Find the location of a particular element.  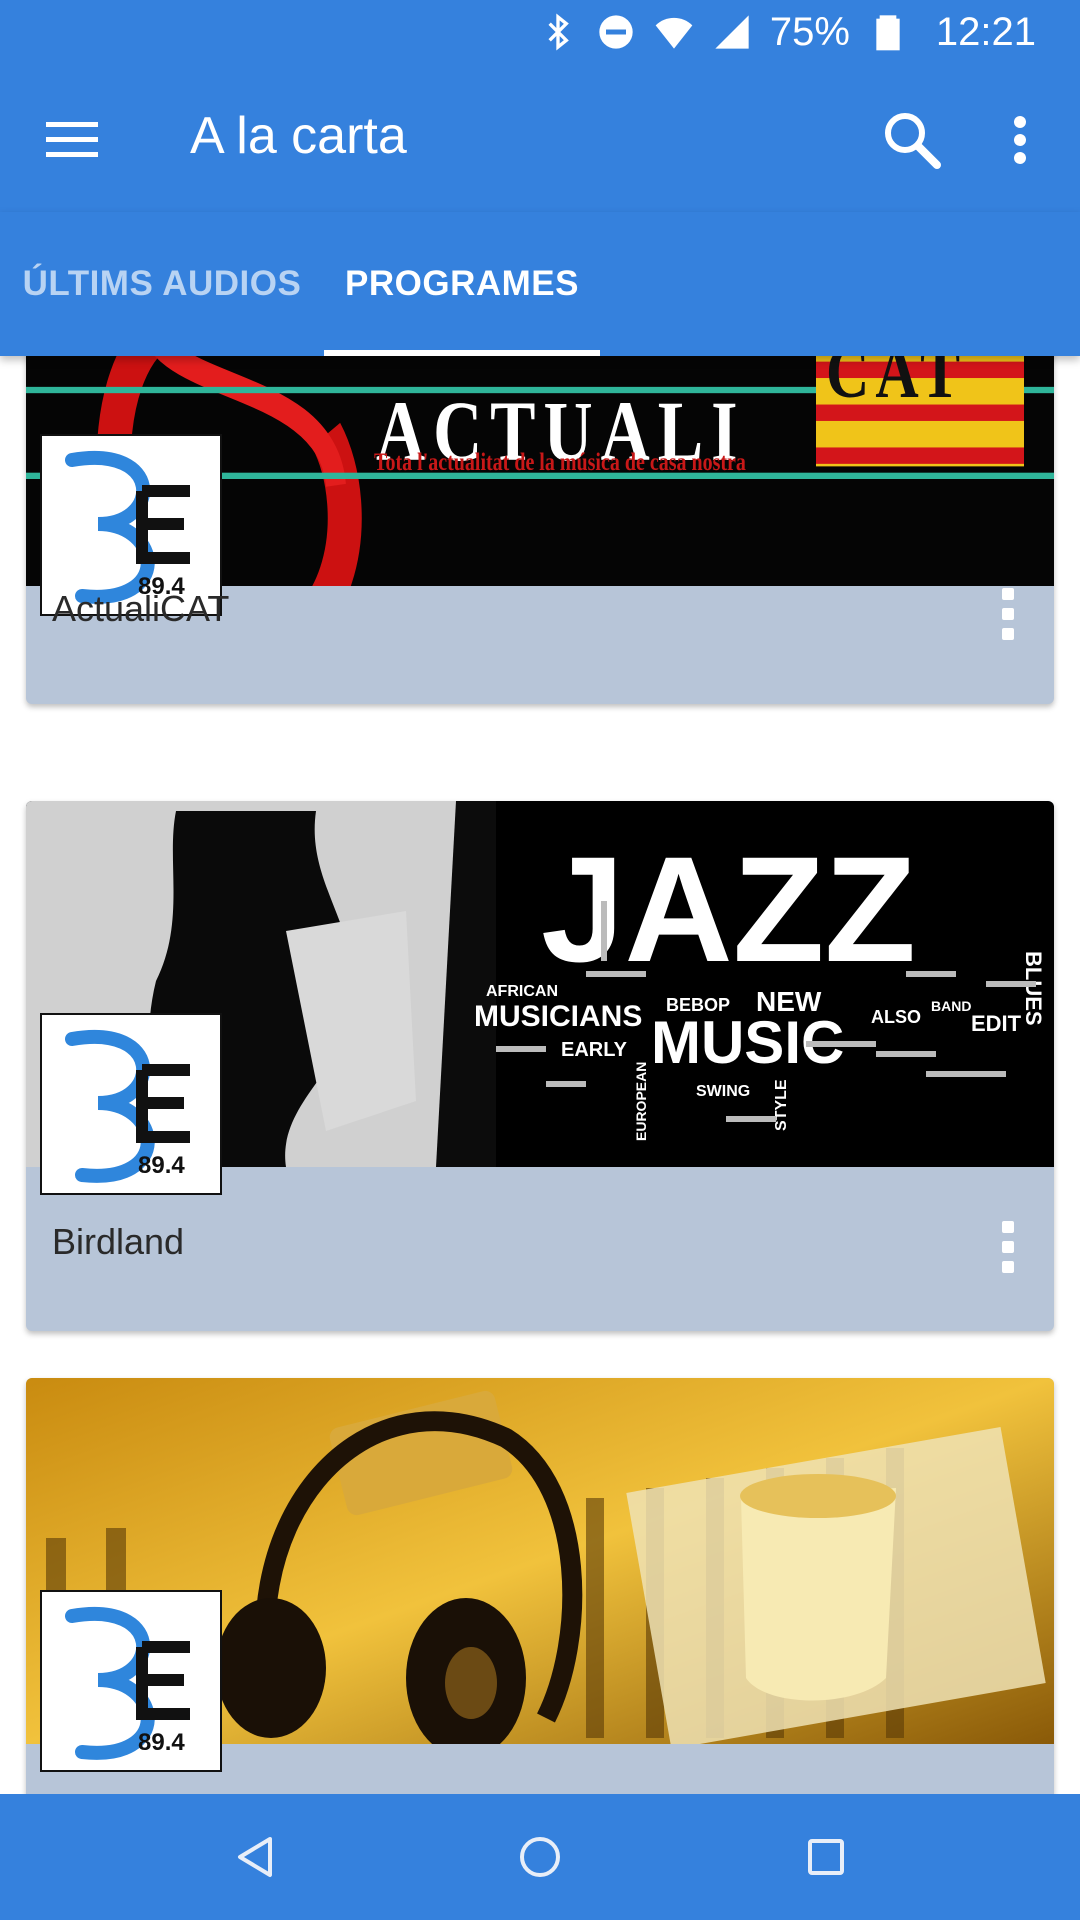

home-icon is located at coordinates (540, 1857).